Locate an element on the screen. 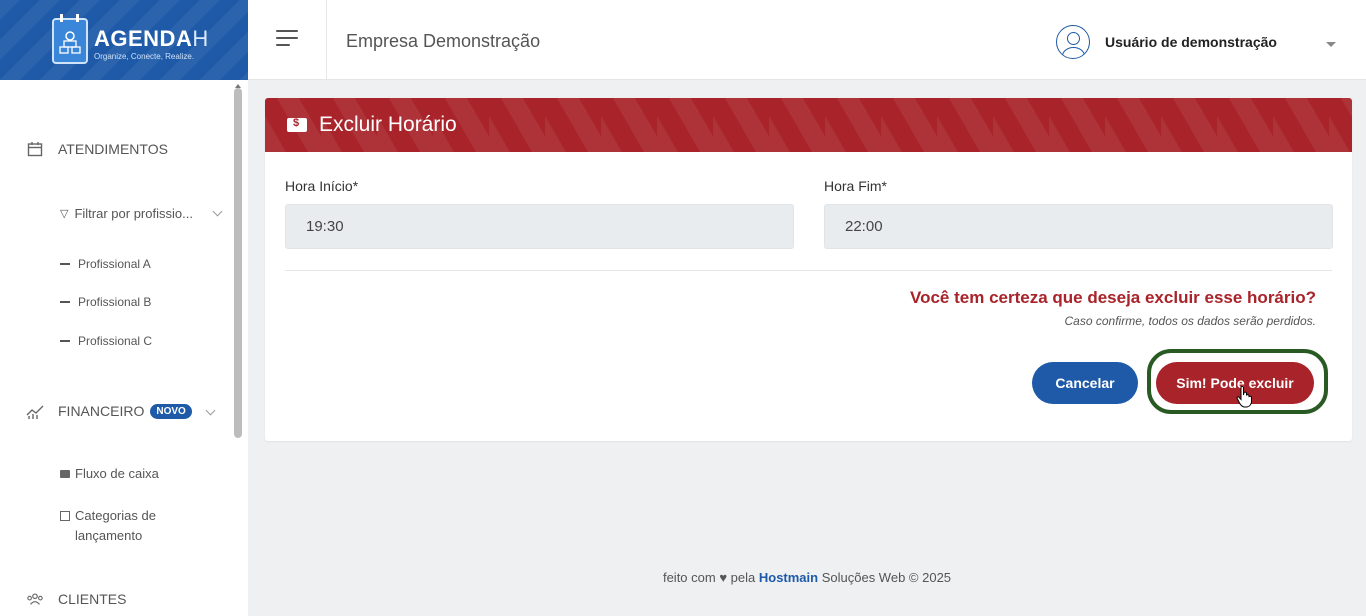 The image size is (1366, 616). caret-down-icon is located at coordinates (1331, 44).